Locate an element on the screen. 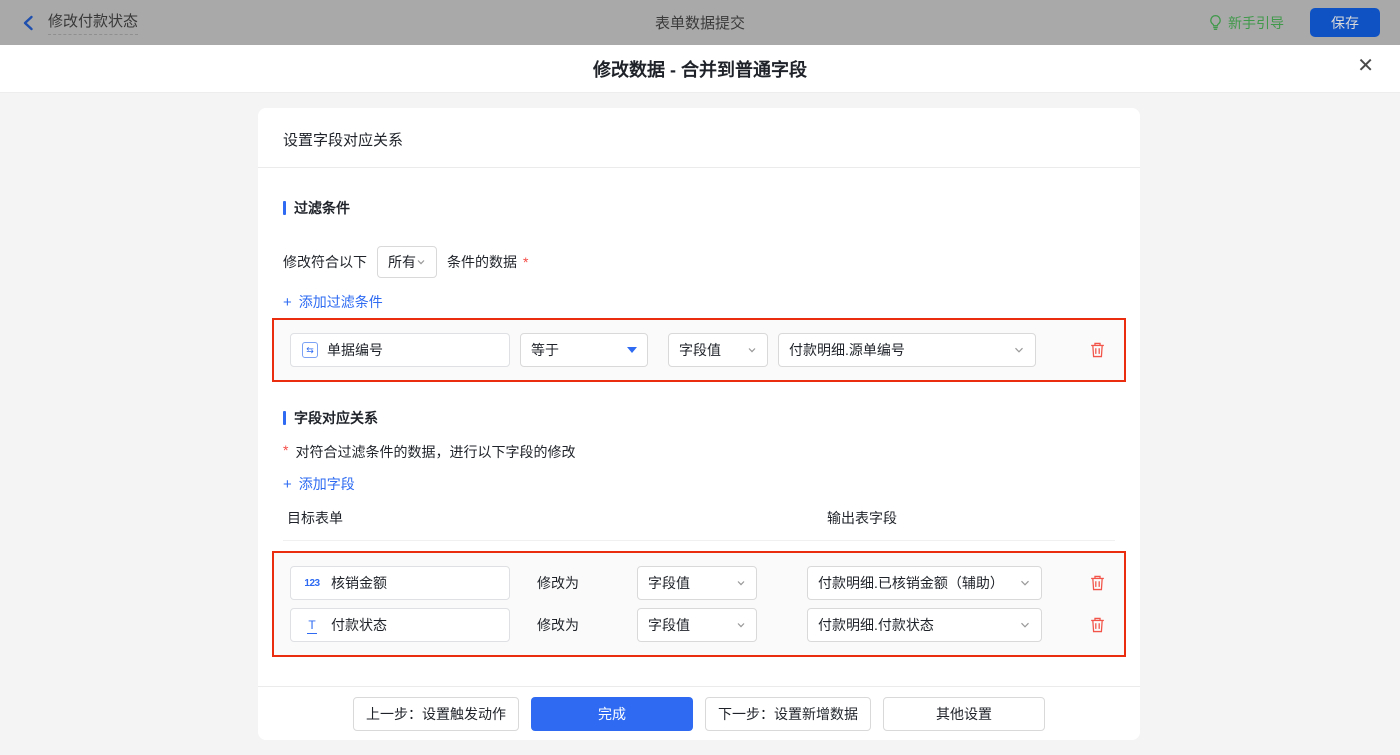 This screenshot has width=1400, height=755. filter-condition-highlight: ⇆ 单据编号 等于 字段值 付款明细.源单编号 is located at coordinates (699, 350).